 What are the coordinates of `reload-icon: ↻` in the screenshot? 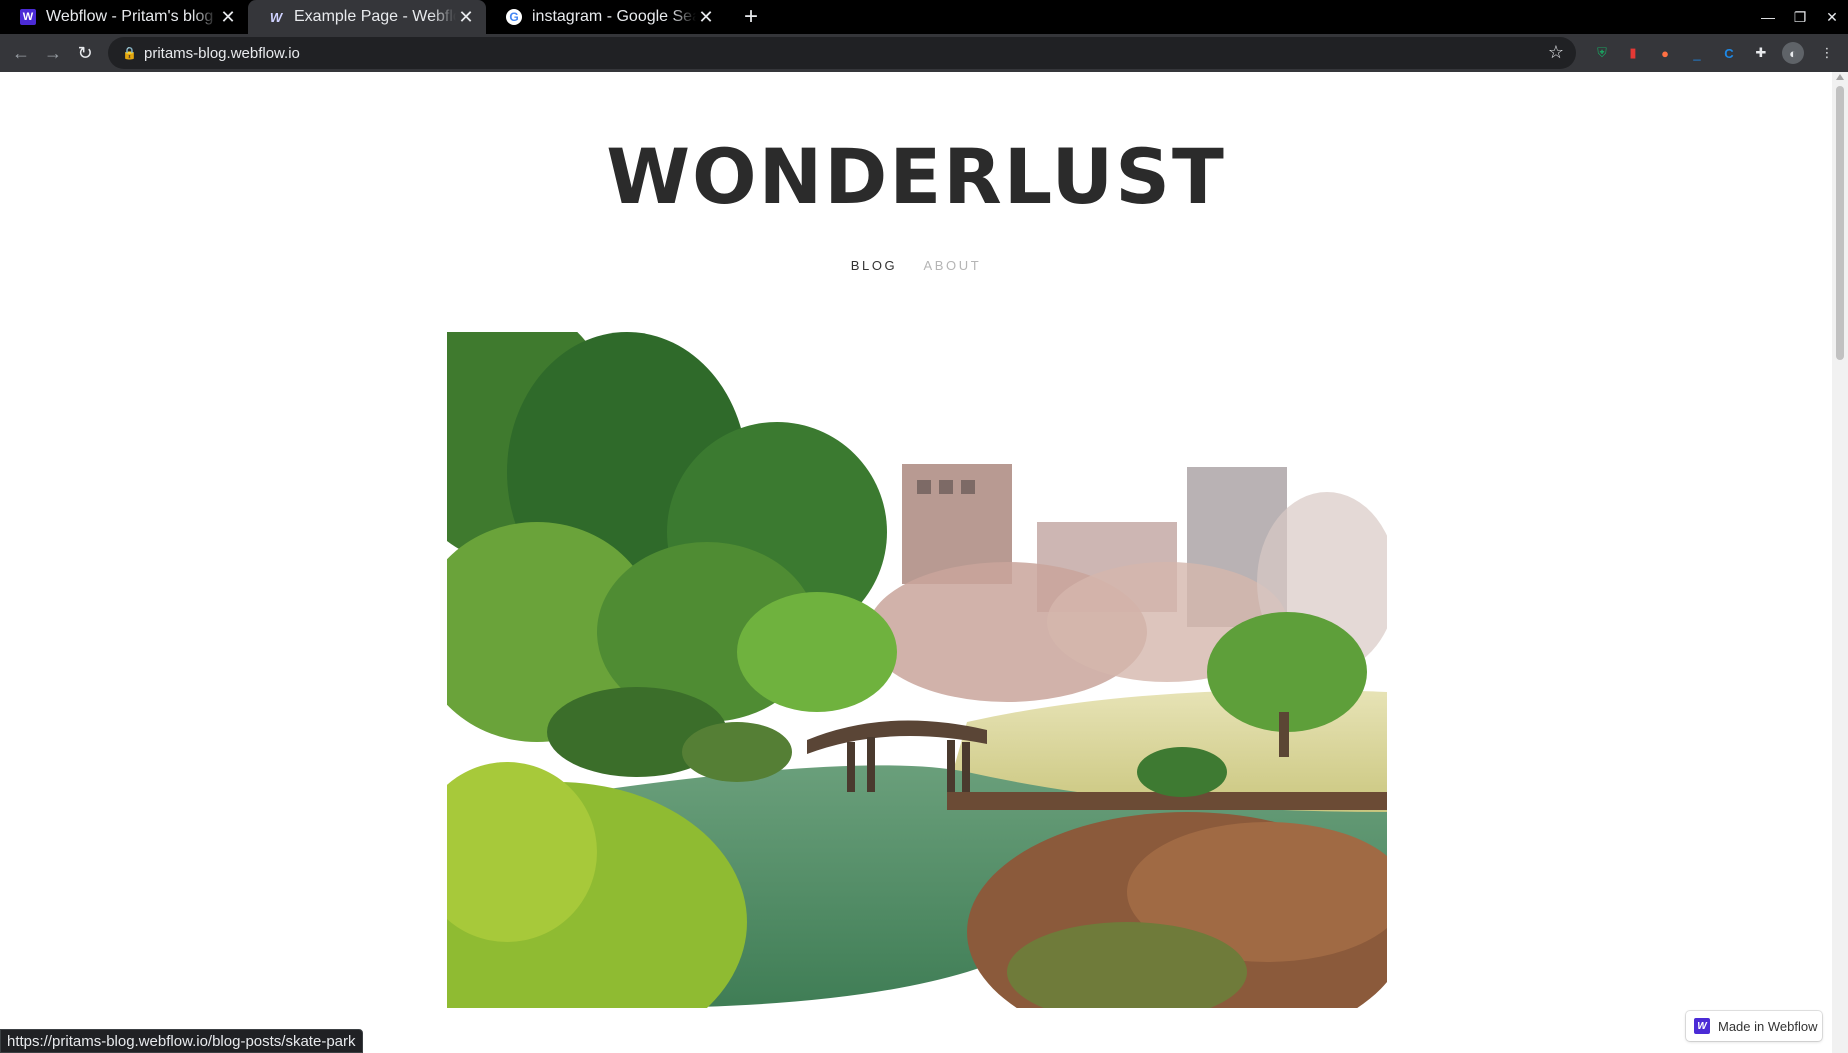 It's located at (85, 53).